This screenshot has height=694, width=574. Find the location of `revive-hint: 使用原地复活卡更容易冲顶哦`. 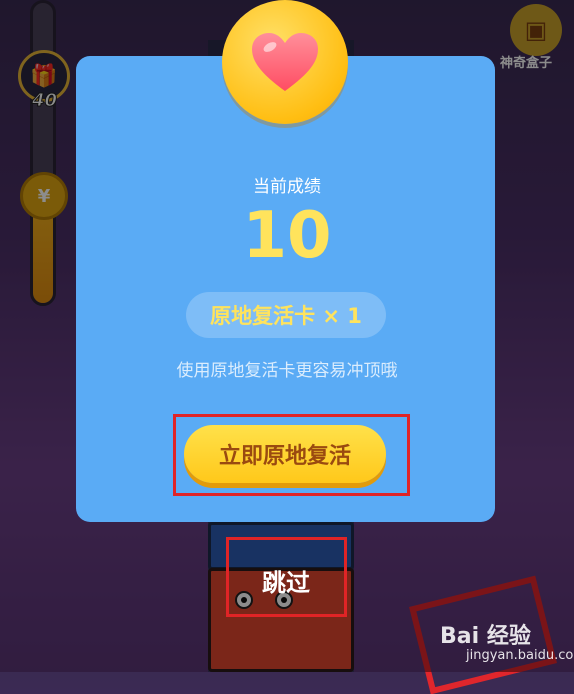

revive-hint: 使用原地复活卡更容易冲顶哦 is located at coordinates (287, 371).